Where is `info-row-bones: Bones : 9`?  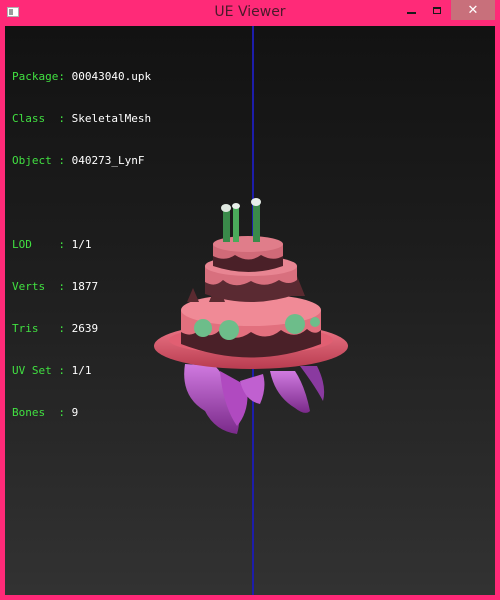 info-row-bones: Bones : 9 is located at coordinates (81, 413).